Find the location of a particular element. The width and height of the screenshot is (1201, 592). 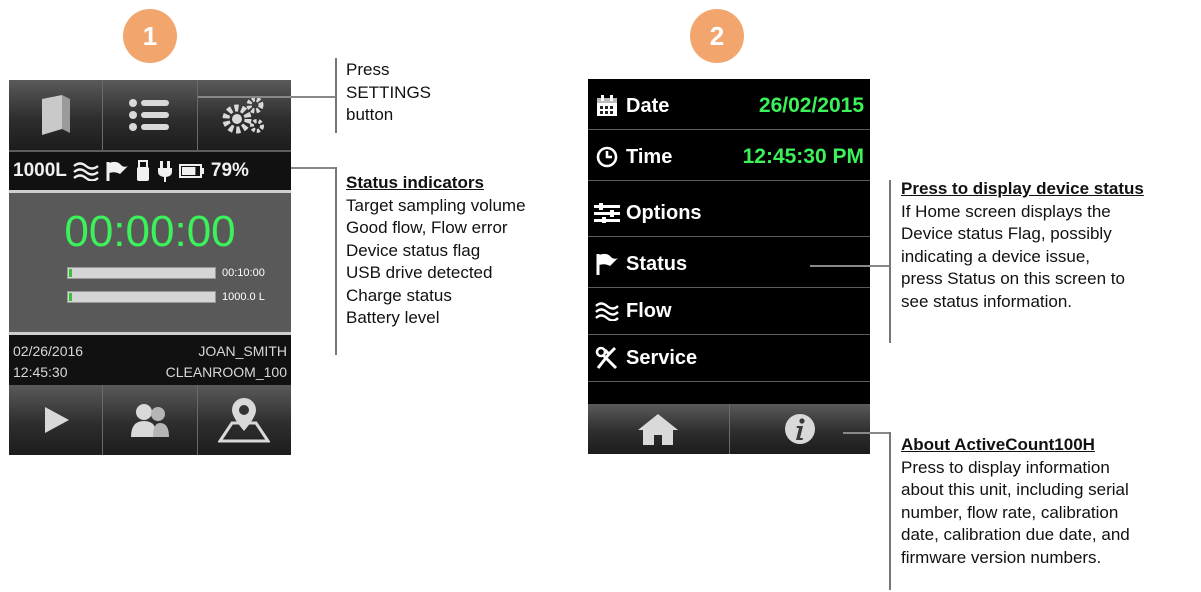

device-status-line: indicating a device issue, is located at coordinates (996, 256).